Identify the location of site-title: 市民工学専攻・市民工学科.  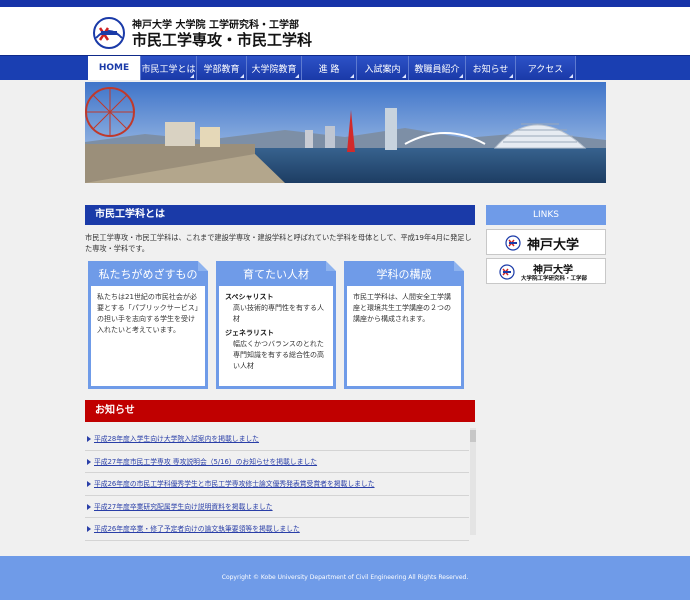
(222, 39).